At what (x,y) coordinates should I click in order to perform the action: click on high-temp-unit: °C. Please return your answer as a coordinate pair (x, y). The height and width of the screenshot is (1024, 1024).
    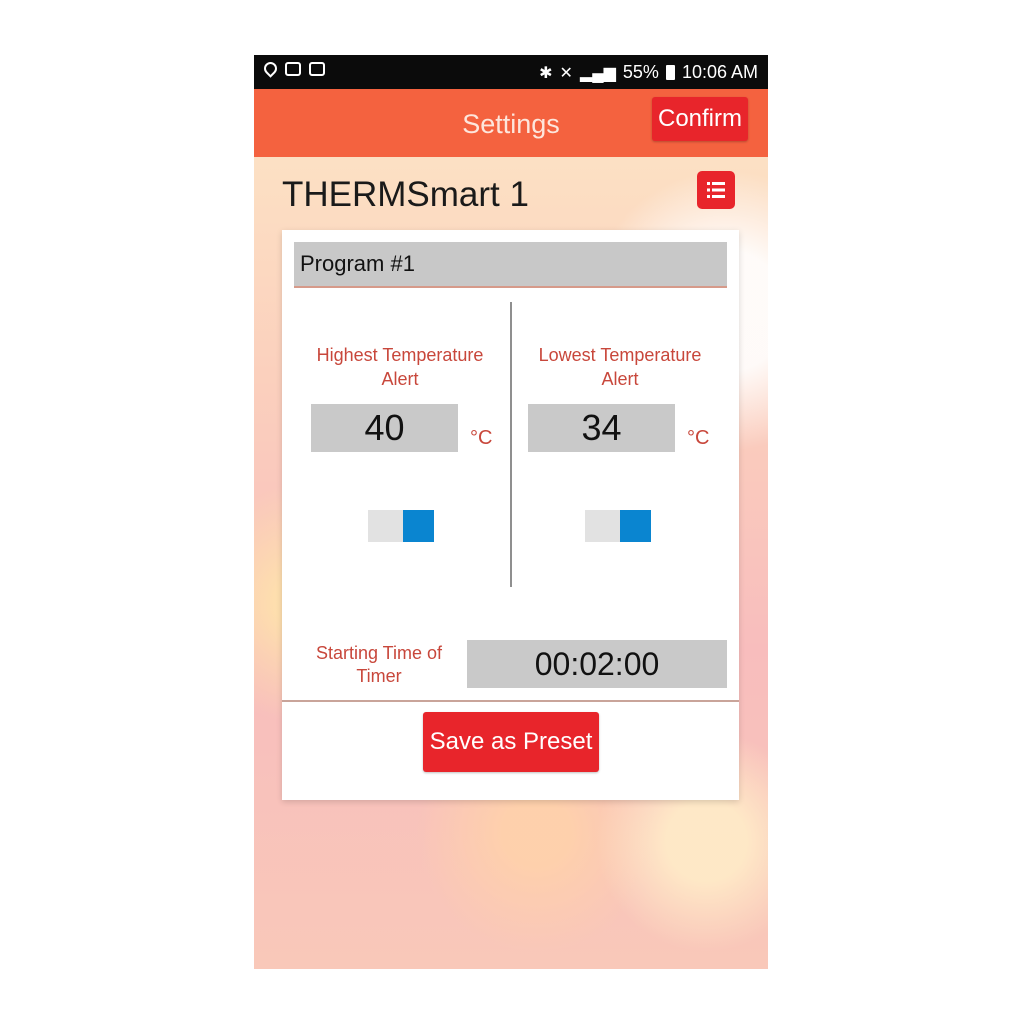
    Looking at the image, I should click on (481, 438).